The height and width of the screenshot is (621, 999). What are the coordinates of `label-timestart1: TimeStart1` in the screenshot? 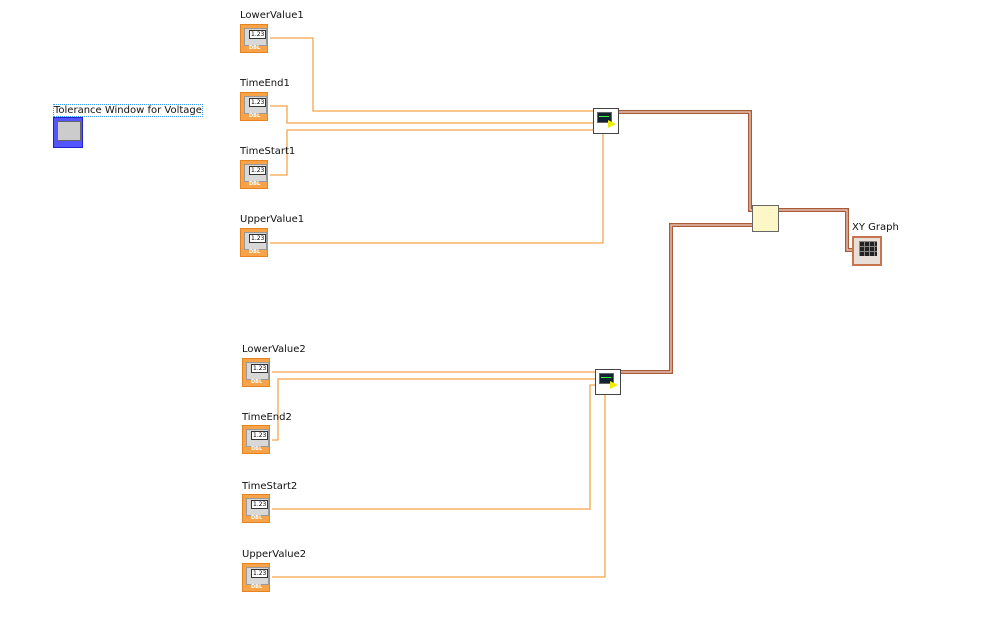 It's located at (268, 151).